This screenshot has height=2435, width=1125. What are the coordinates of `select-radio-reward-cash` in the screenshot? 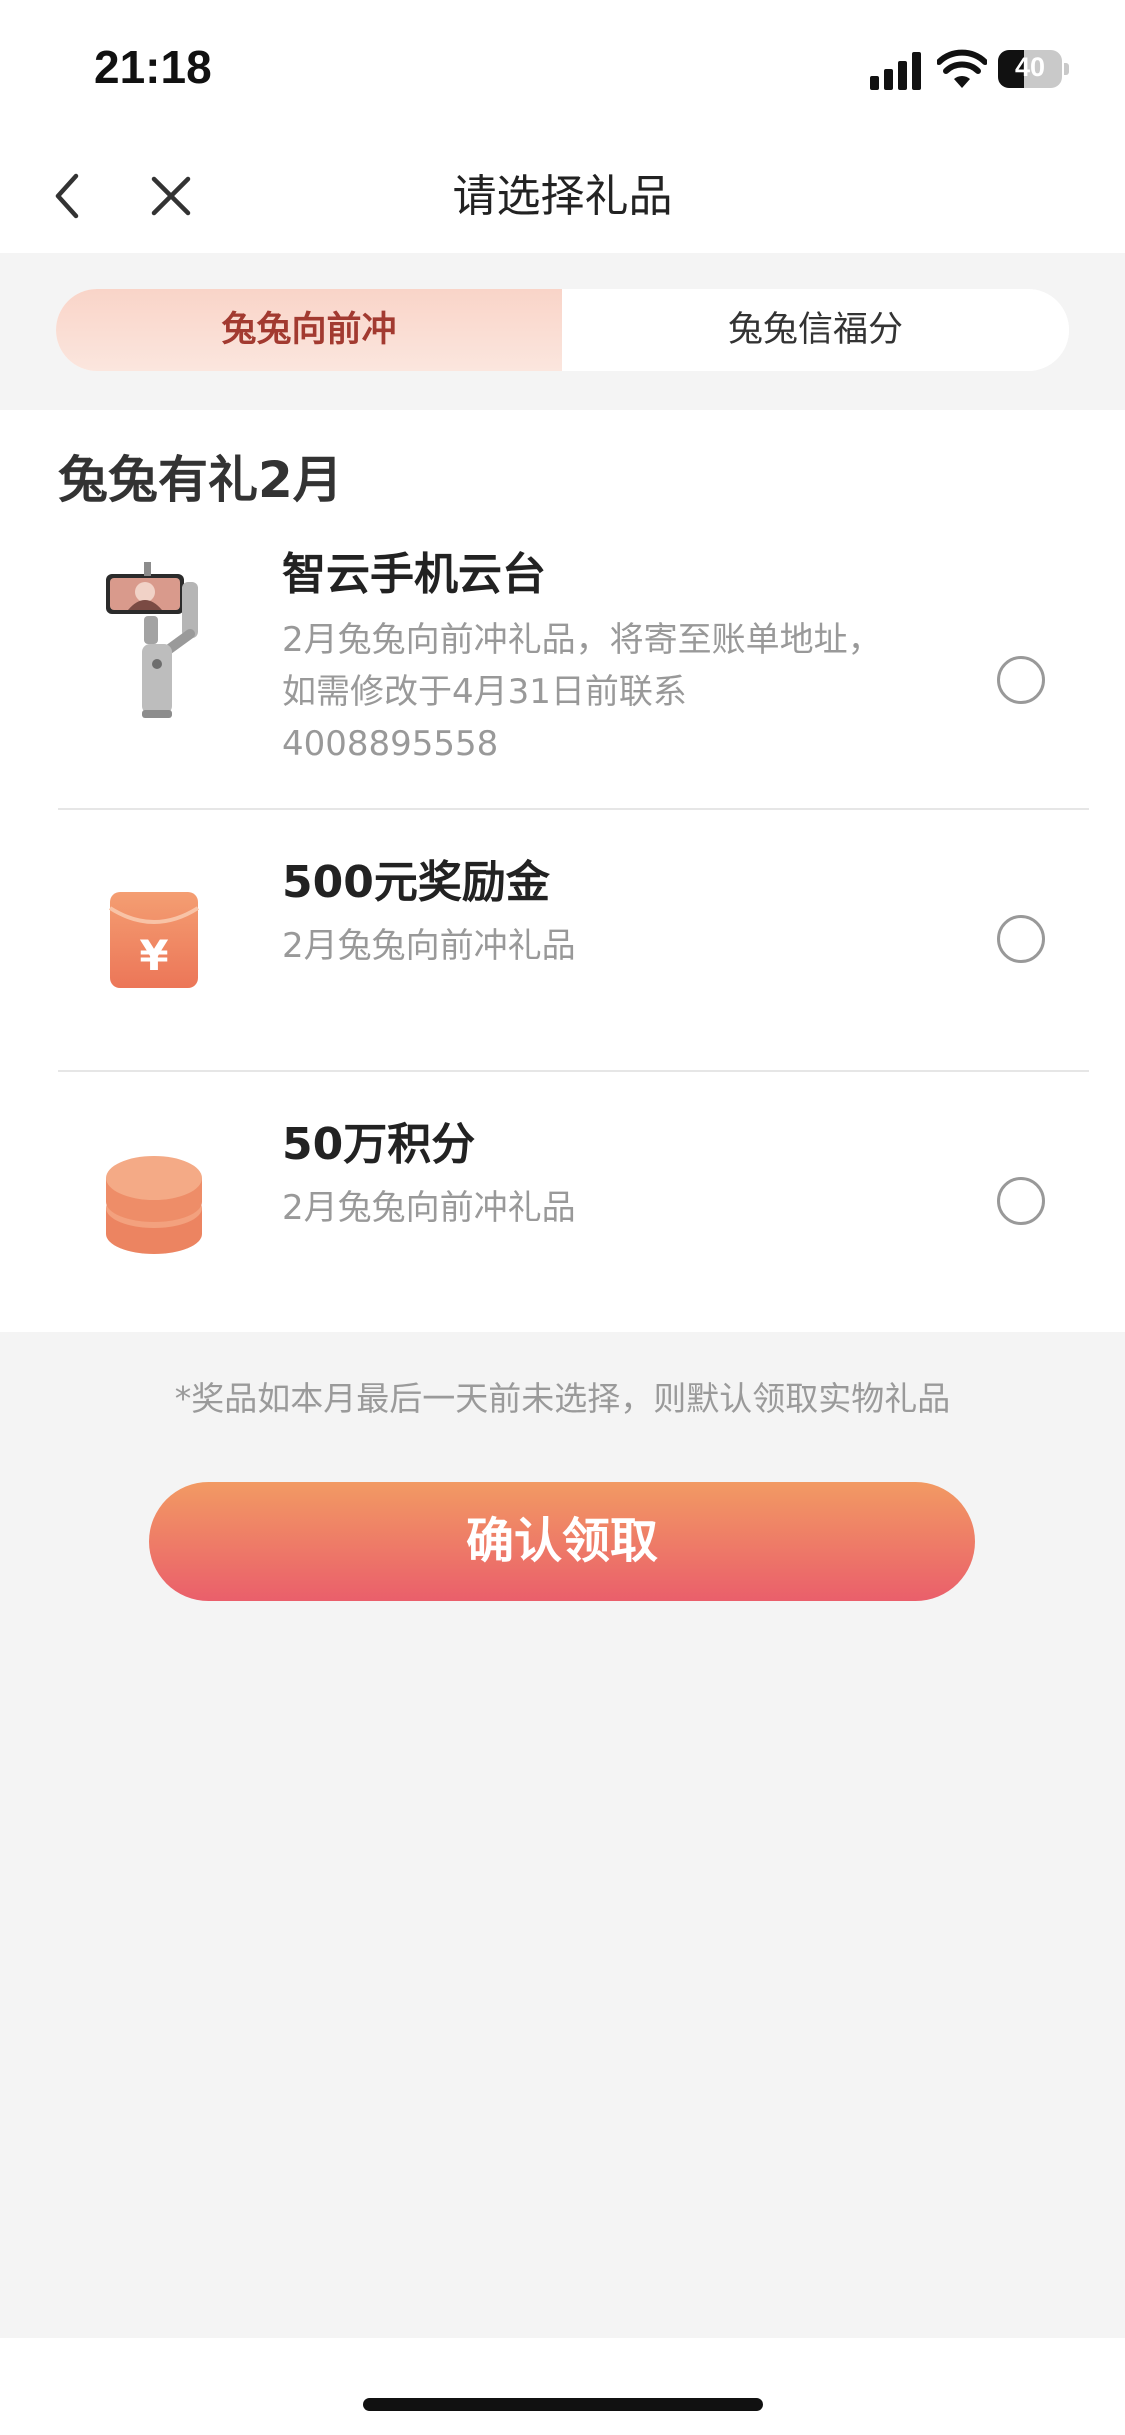 It's located at (1021, 939).